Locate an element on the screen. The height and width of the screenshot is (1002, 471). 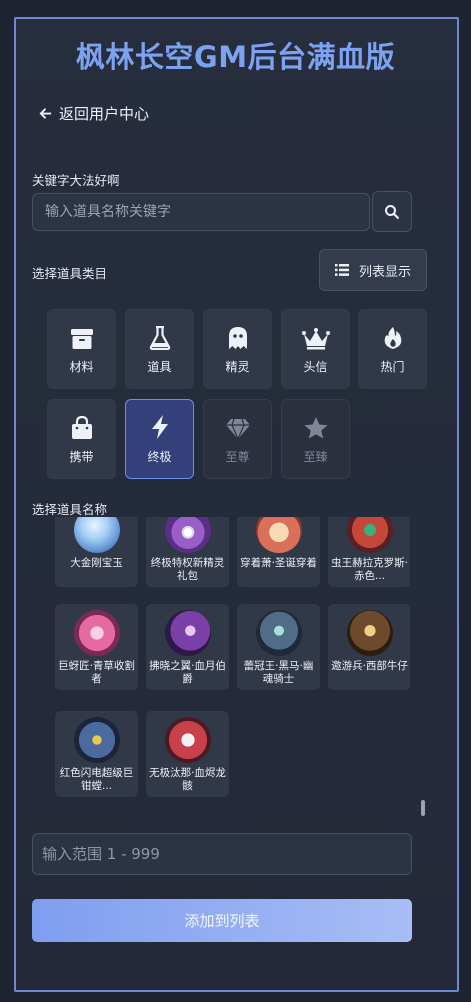
item-grid-scrollbar is located at coordinates (423, 808).